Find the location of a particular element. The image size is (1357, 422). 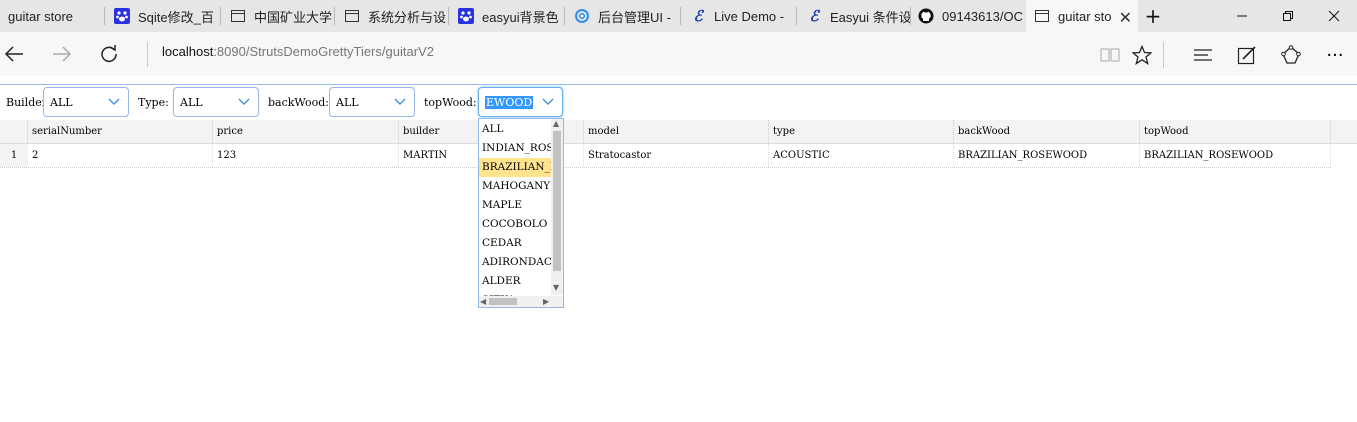

column-header-model: model is located at coordinates (676, 131).